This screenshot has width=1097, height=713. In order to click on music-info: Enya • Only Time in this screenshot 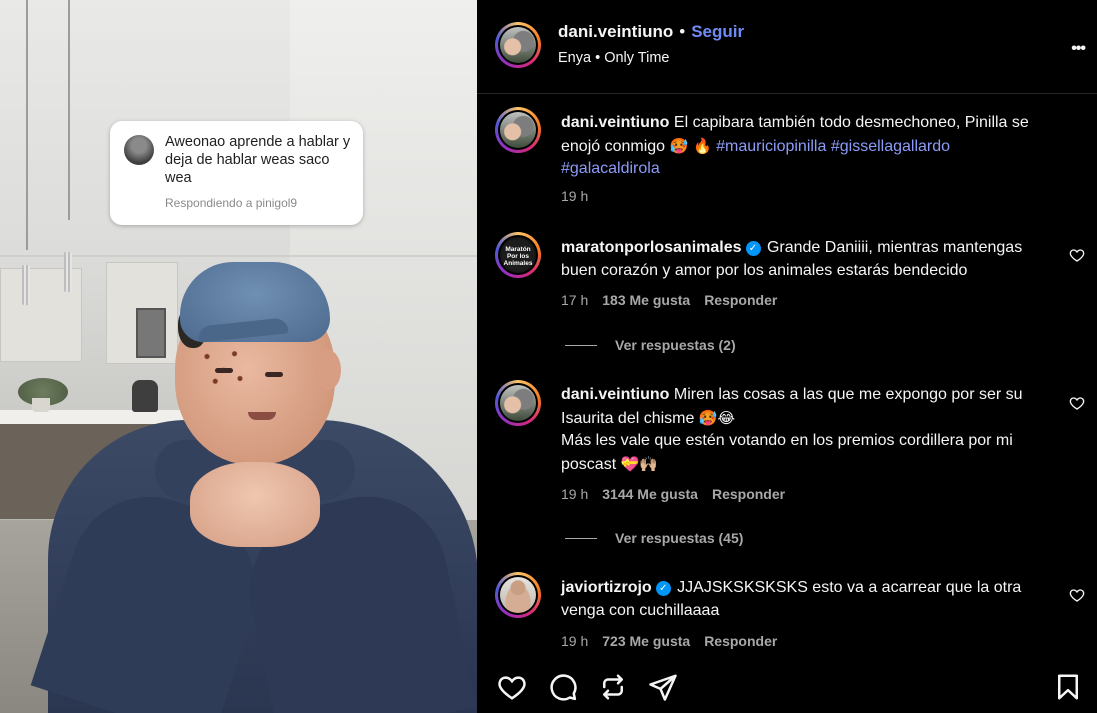, I will do `click(613, 58)`.